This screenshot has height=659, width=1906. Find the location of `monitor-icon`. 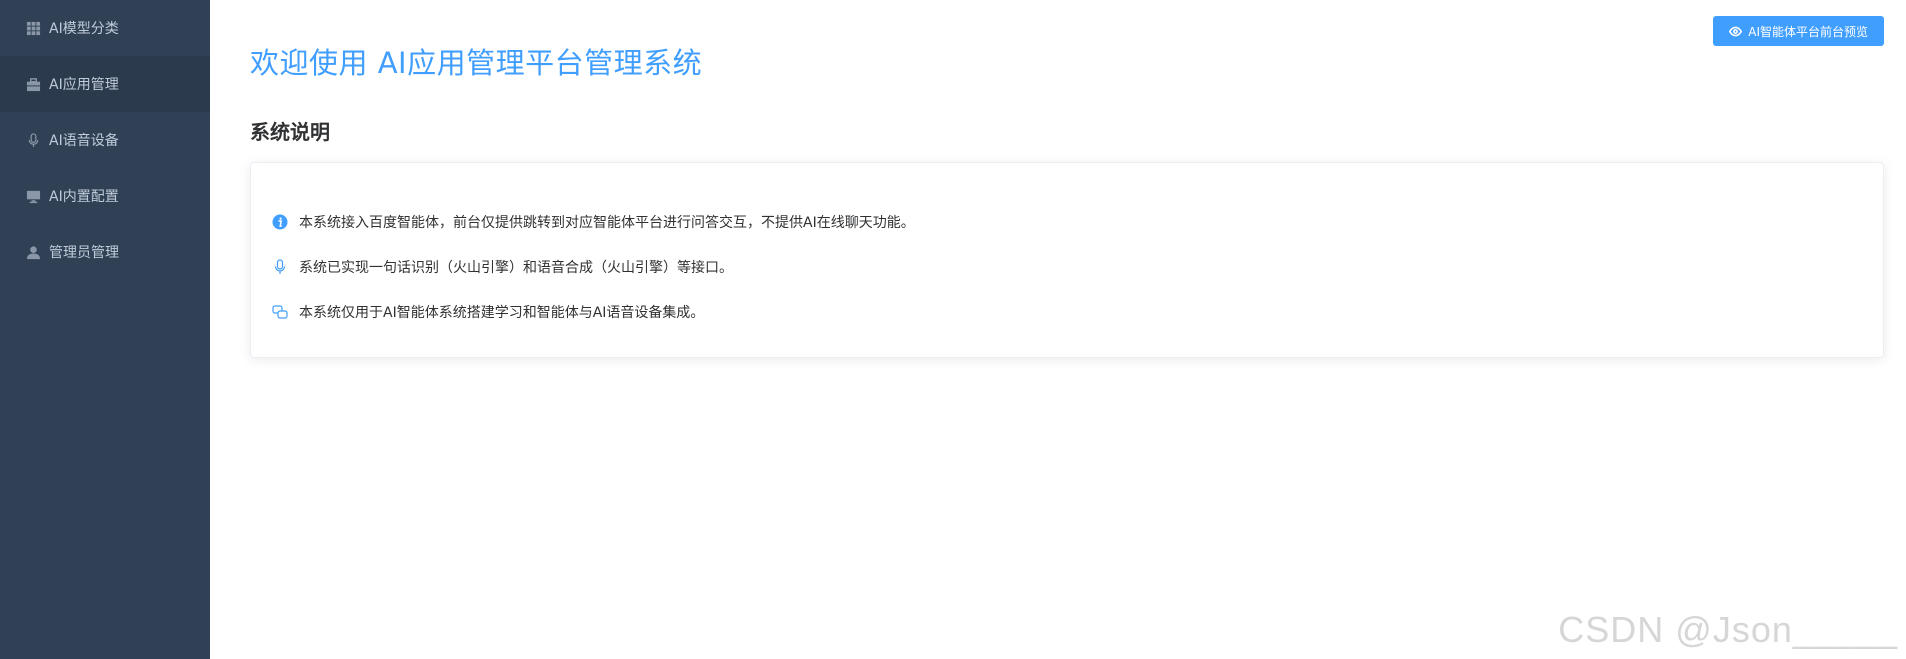

monitor-icon is located at coordinates (33, 196).